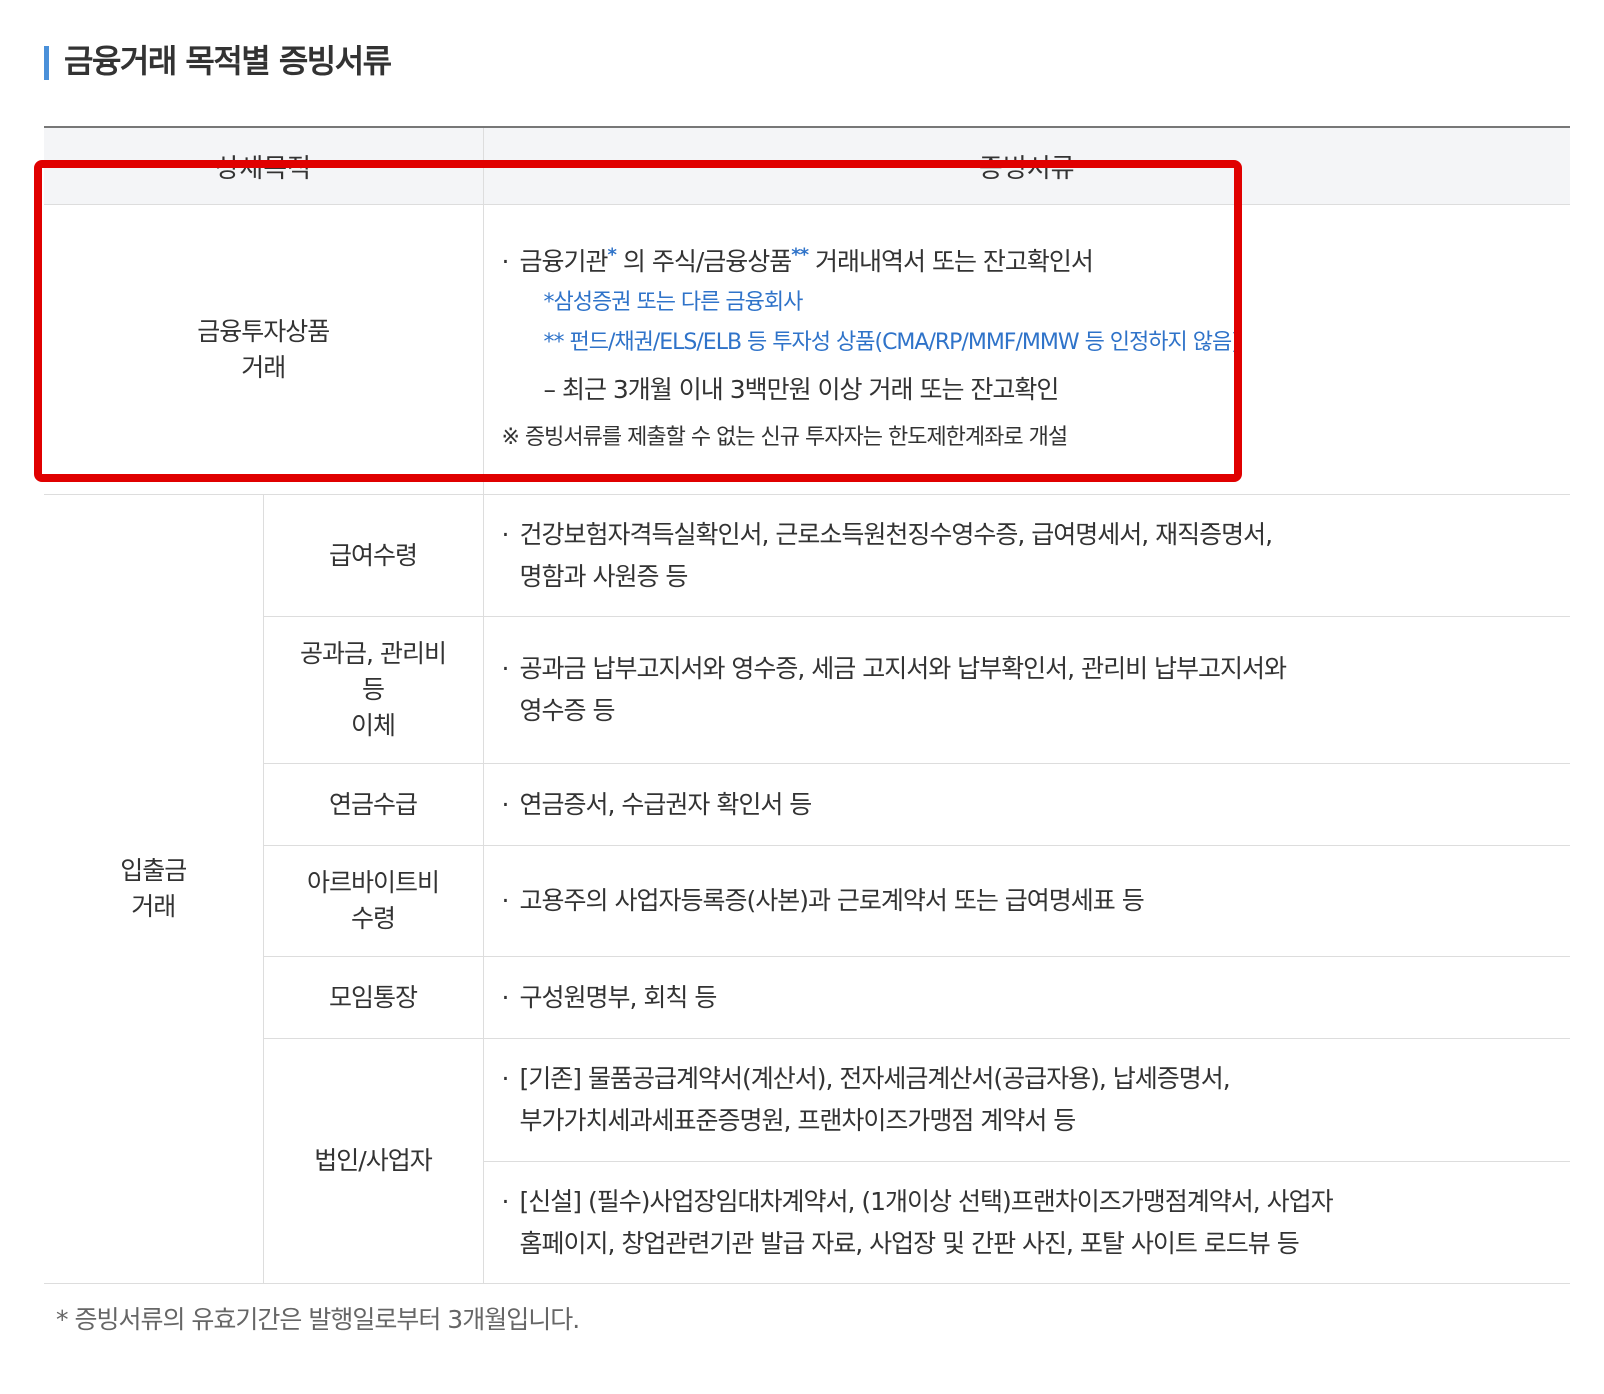 This screenshot has width=1604, height=1394. What do you see at coordinates (372, 555) in the screenshot?
I see `sub-purpose-salary: 급여수령` at bounding box center [372, 555].